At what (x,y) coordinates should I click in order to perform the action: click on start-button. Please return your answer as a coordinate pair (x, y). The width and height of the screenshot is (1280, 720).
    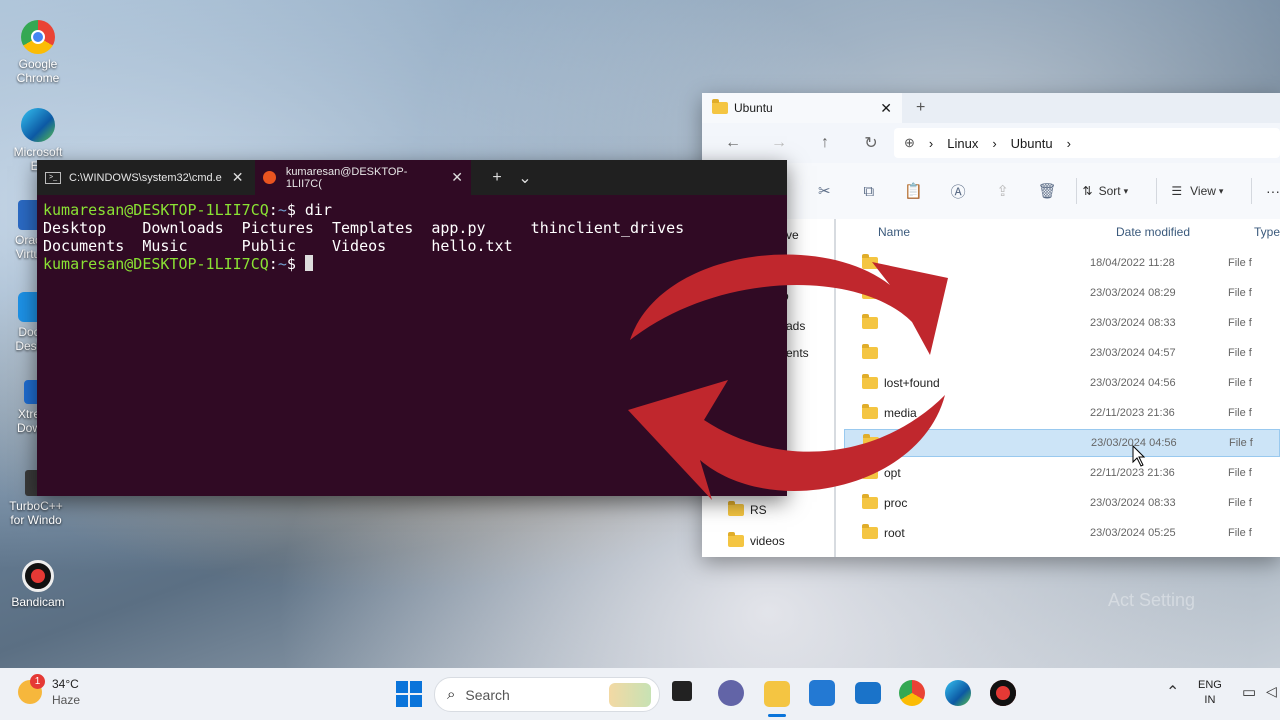
    Looking at the image, I should click on (409, 694).